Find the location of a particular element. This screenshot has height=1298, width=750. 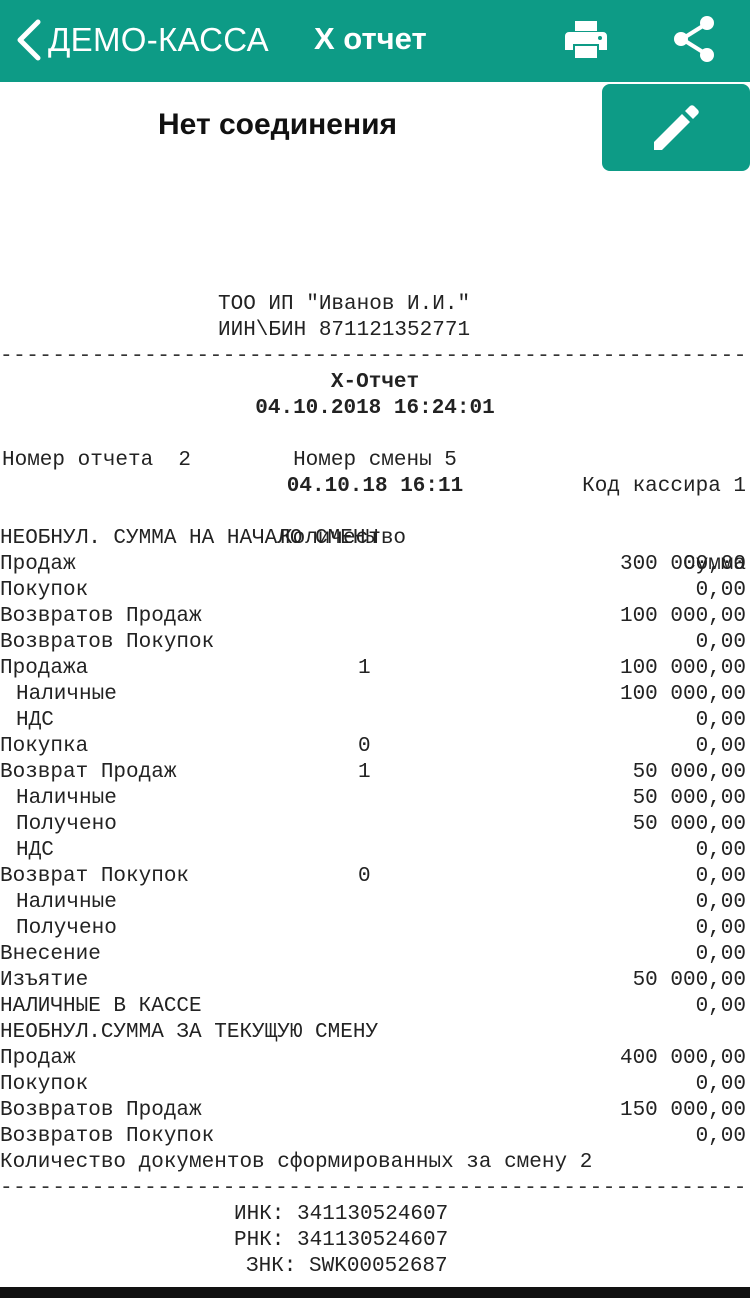

receipt-row: Продажа 1 100 000,00 is located at coordinates (375, 669).